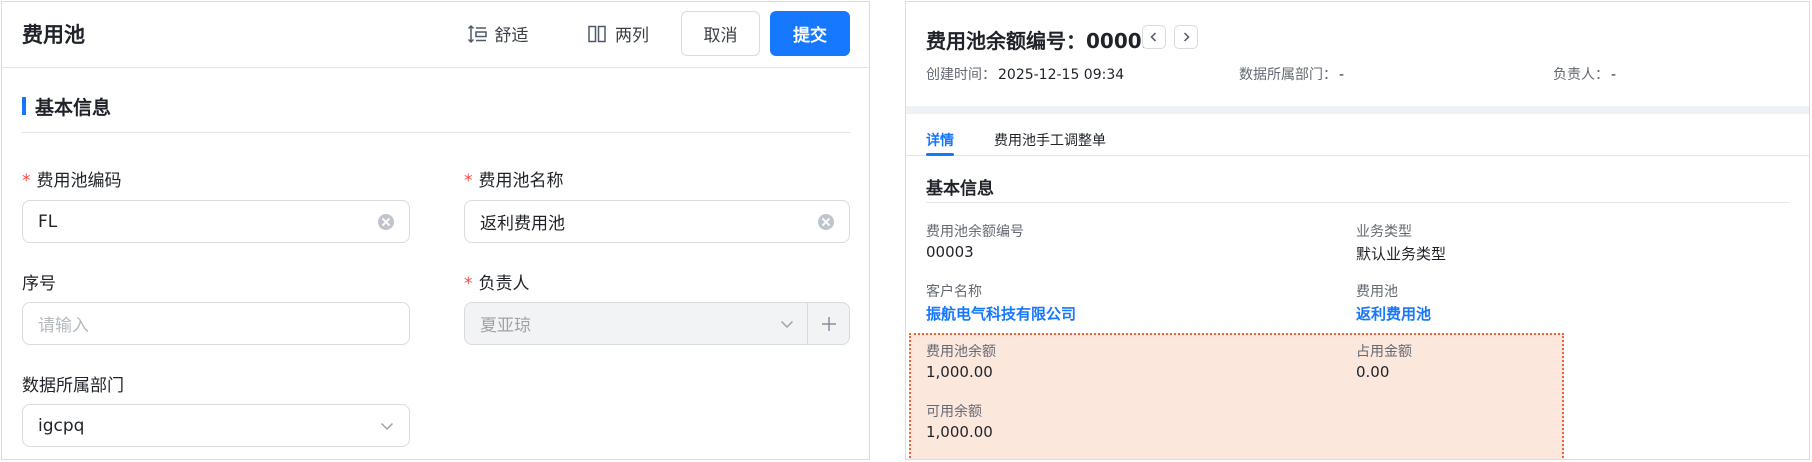 This screenshot has height=462, width=1812. What do you see at coordinates (1342, 75) in the screenshot?
I see `meta-dept-value: -` at bounding box center [1342, 75].